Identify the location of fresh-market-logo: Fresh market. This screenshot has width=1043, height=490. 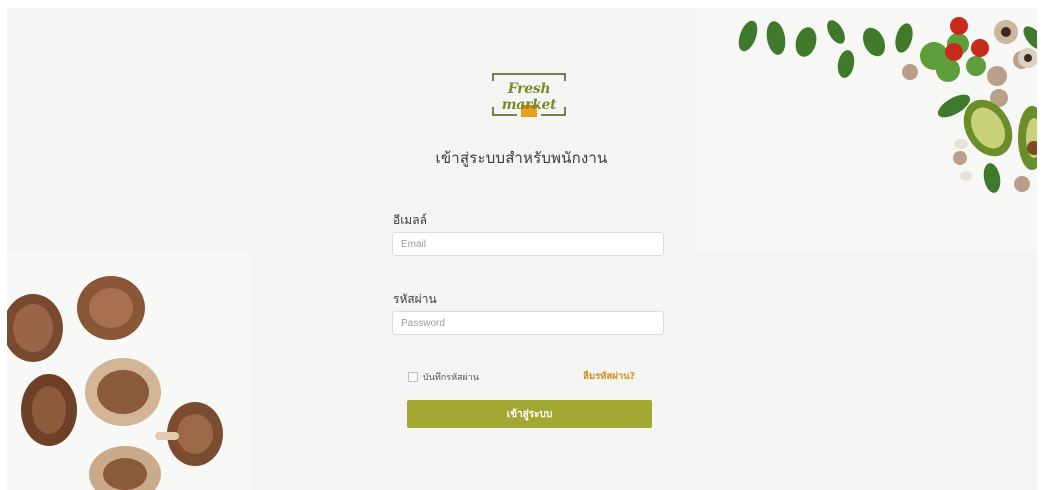
(529, 96).